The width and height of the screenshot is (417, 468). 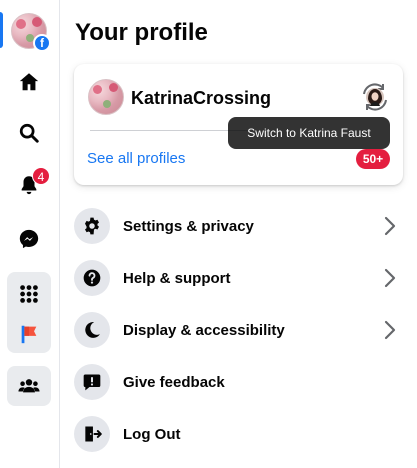 What do you see at coordinates (170, 130) in the screenshot?
I see `card-divider` at bounding box center [170, 130].